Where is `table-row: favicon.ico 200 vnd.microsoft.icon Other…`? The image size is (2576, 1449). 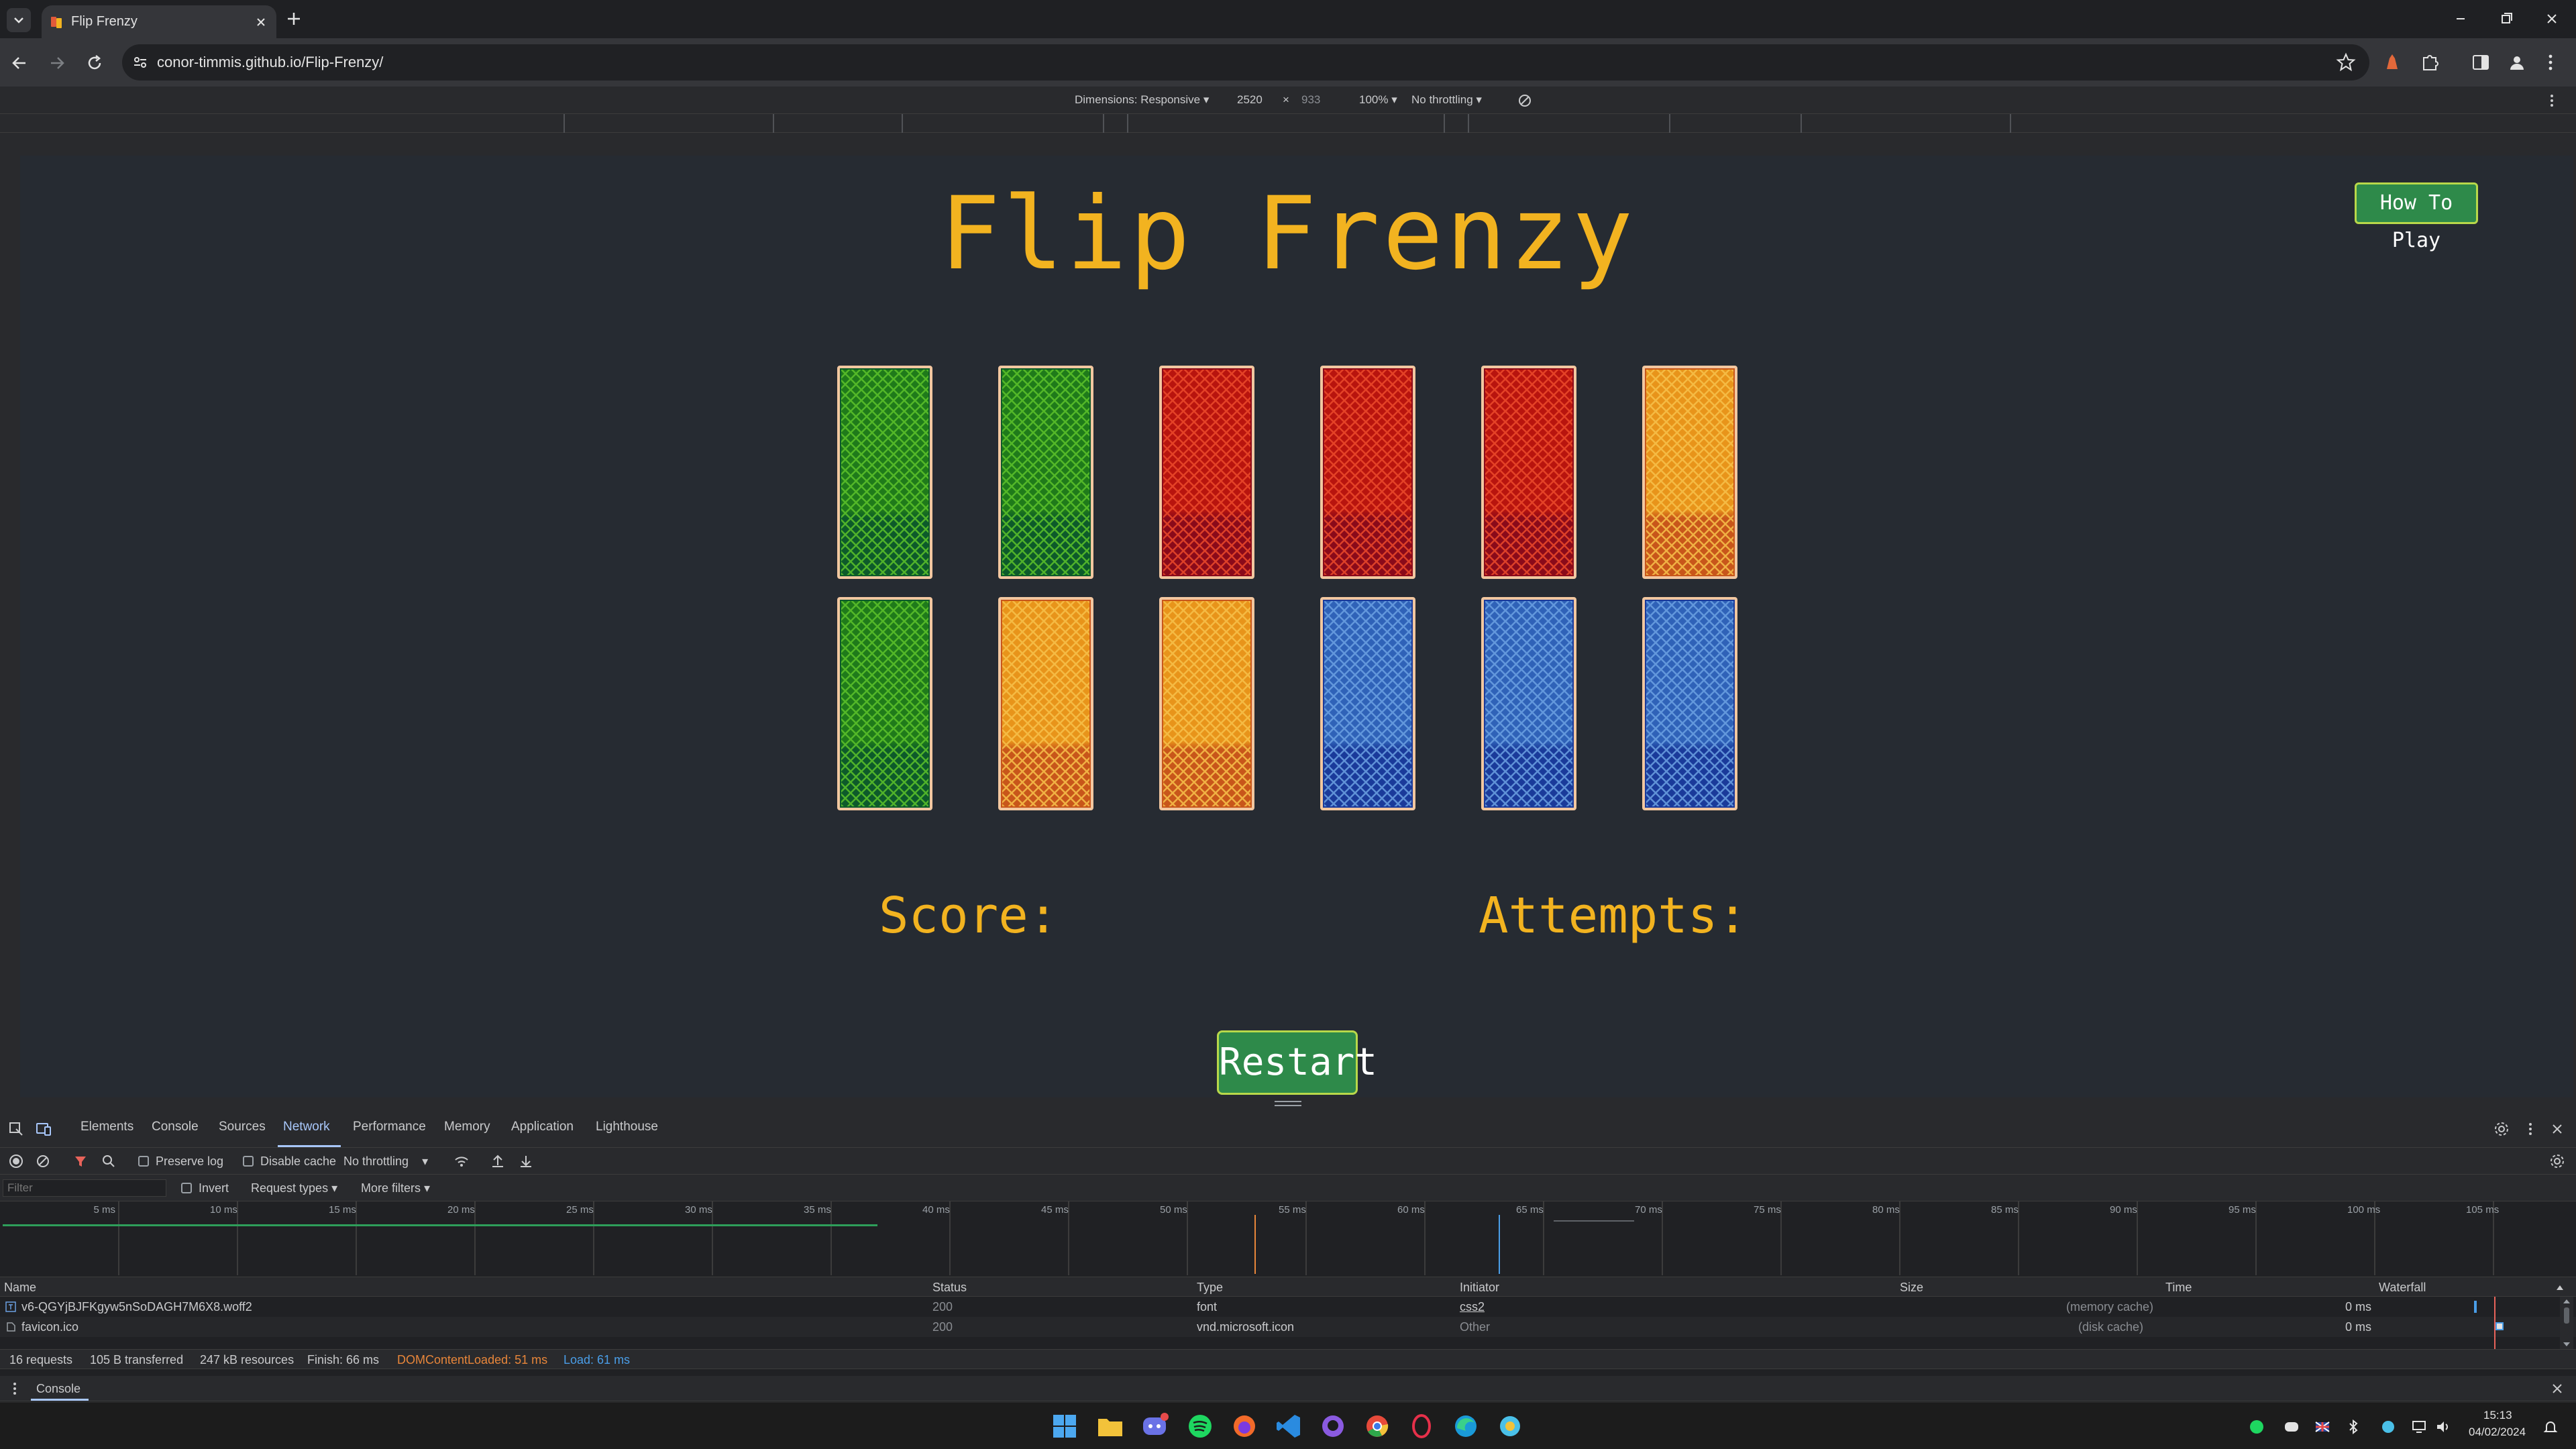 table-row: favicon.ico 200 vnd.microsoft.icon Other… is located at coordinates (1288, 1327).